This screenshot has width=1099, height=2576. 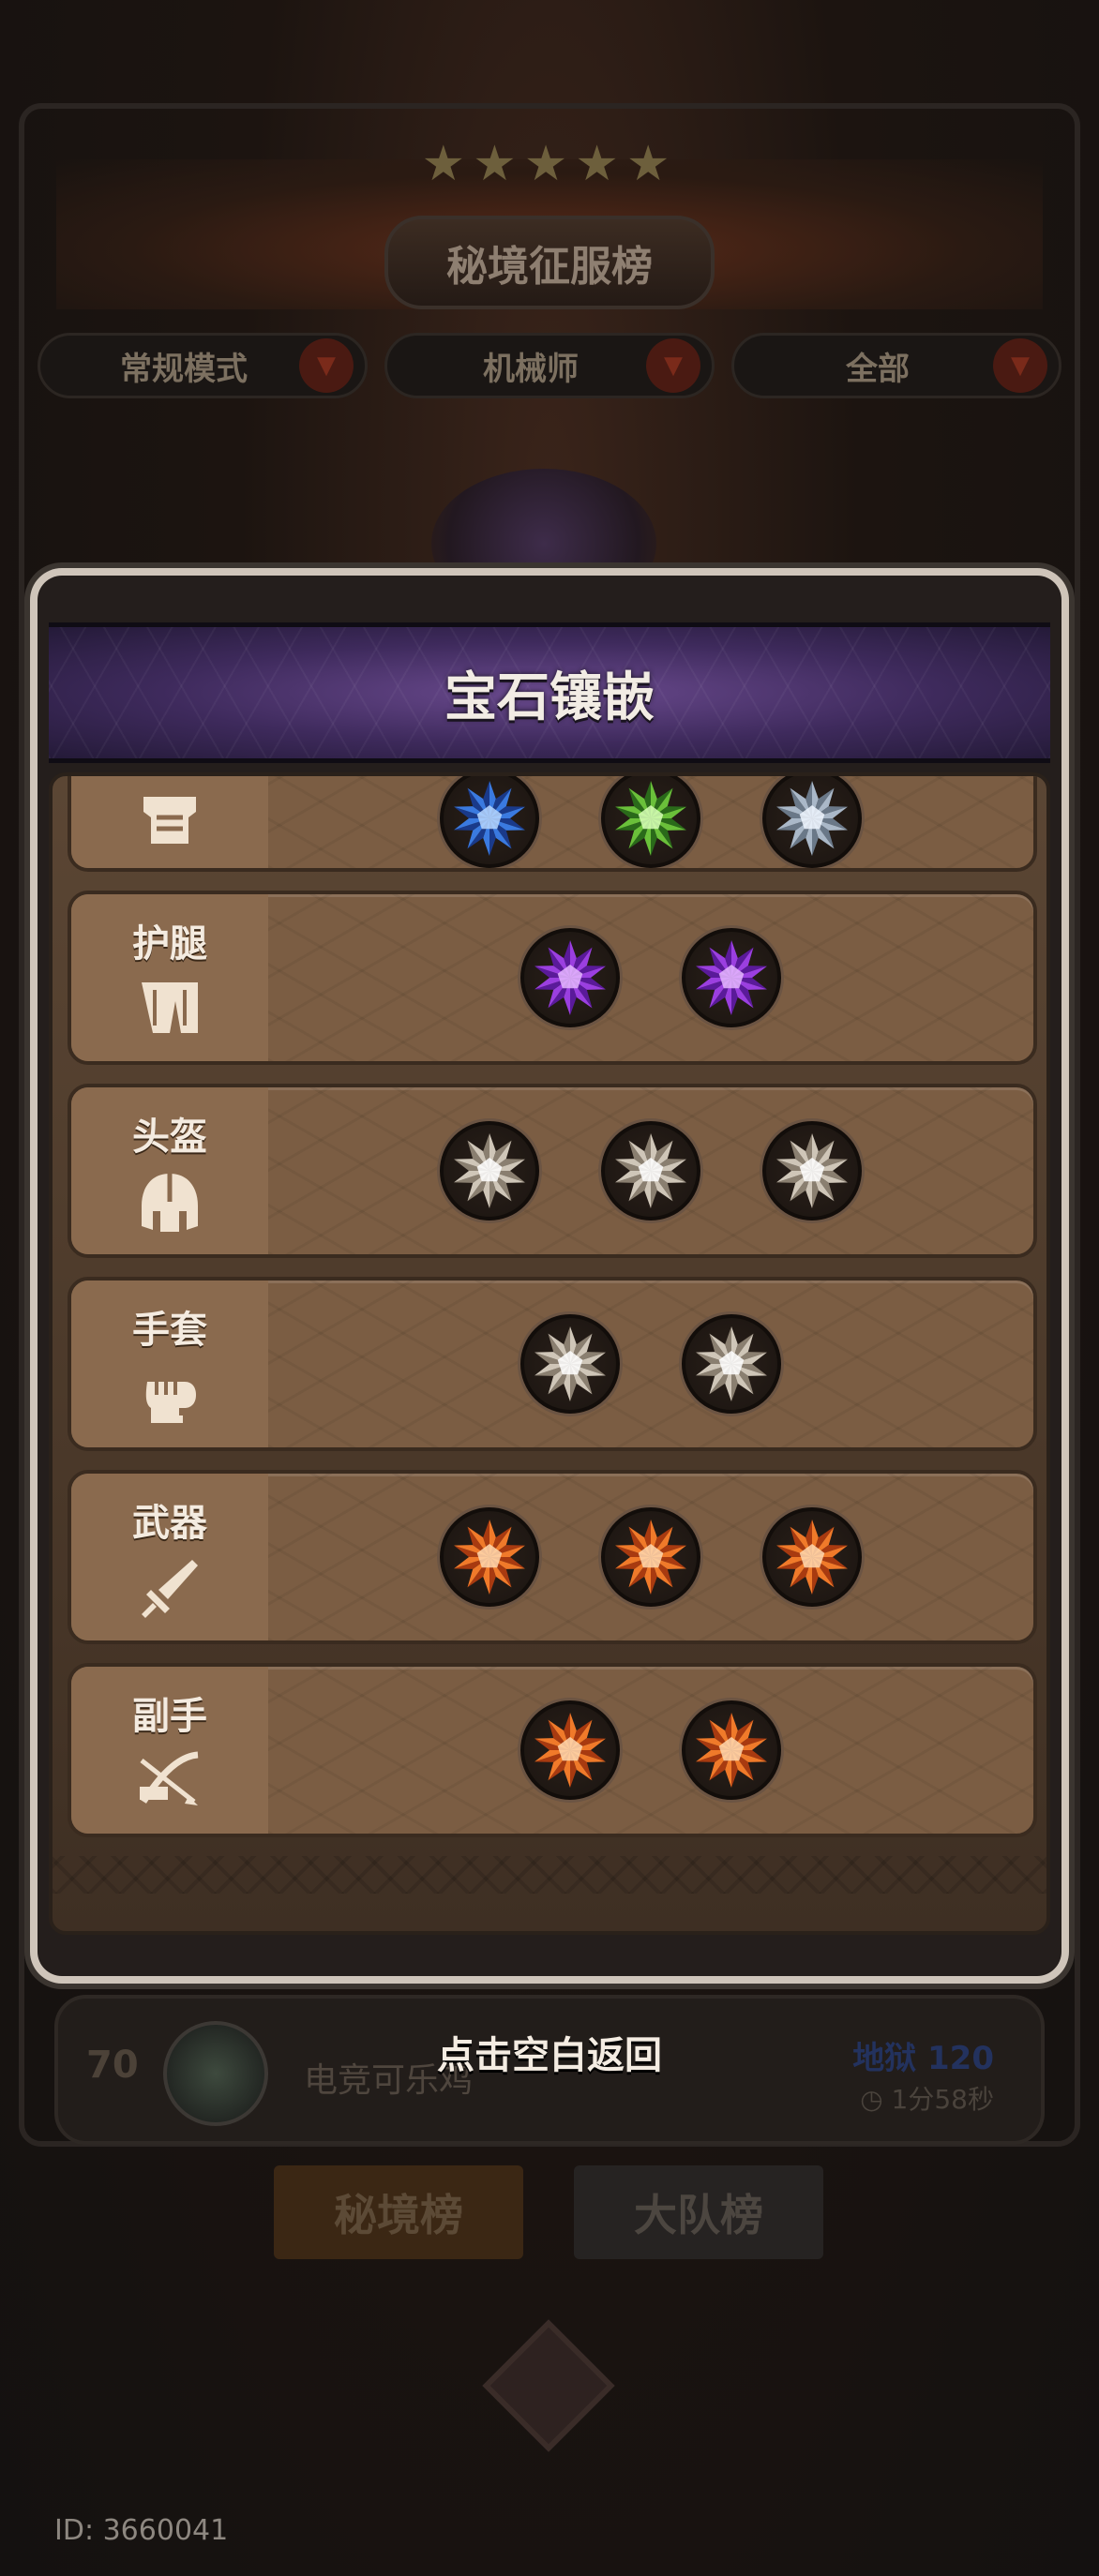 I want to click on equipment-slot-name: 武器, so click(x=169, y=1523).